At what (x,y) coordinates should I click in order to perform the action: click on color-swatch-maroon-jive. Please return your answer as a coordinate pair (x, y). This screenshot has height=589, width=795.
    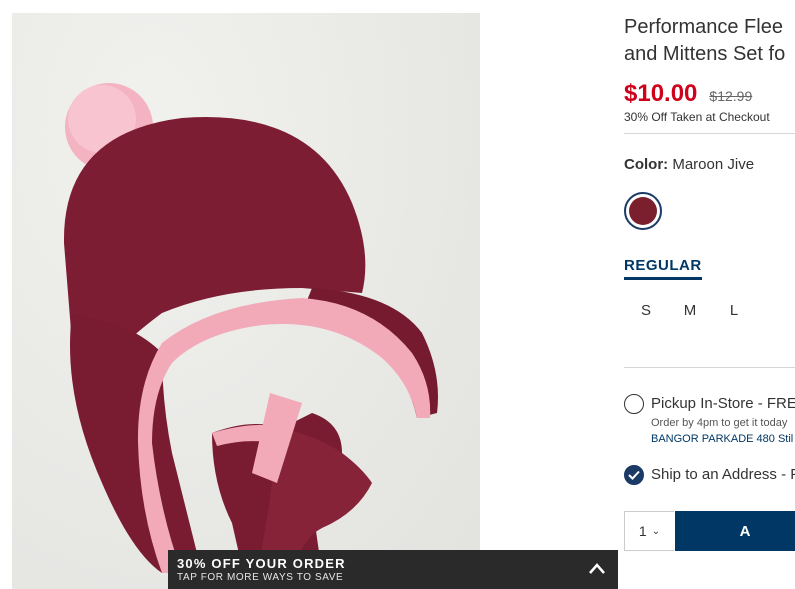
    Looking at the image, I should click on (643, 211).